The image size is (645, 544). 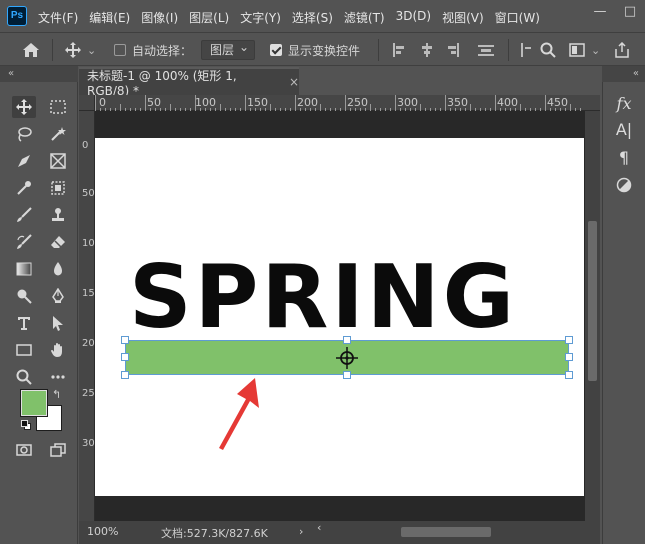 I want to click on dodge-tool, so click(x=24, y=296).